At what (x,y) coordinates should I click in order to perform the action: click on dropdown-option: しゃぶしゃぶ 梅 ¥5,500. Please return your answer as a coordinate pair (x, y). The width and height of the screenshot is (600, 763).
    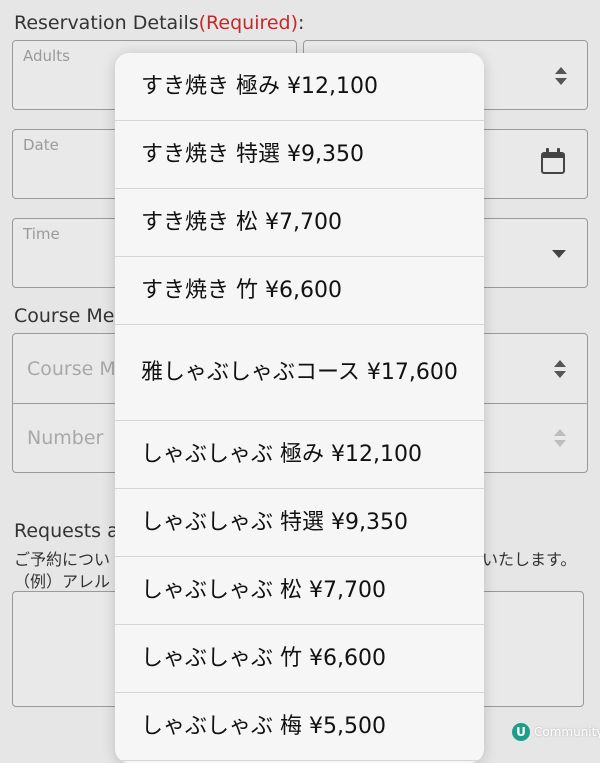
    Looking at the image, I should click on (299, 727).